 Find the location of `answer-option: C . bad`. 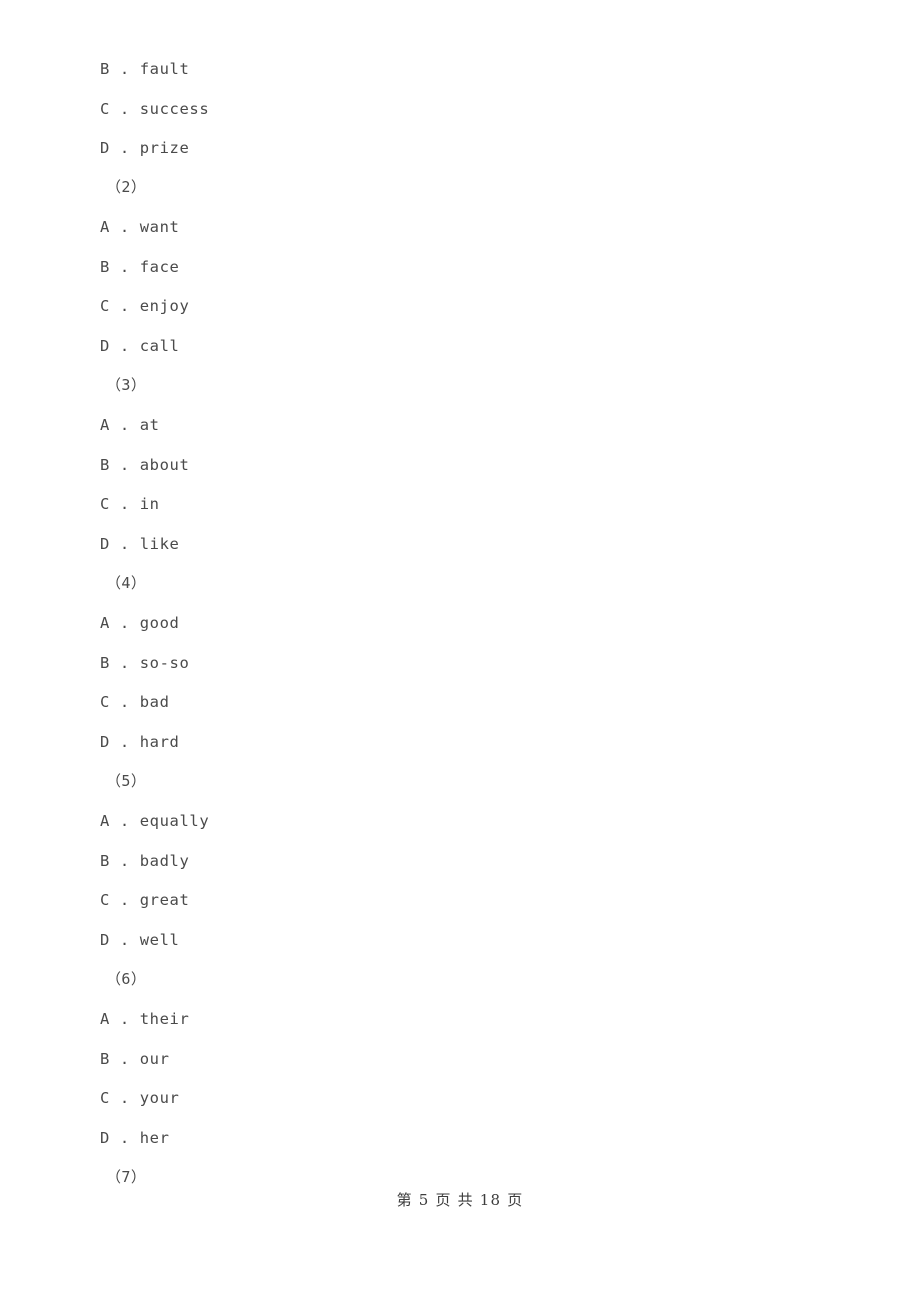

answer-option: C . bad is located at coordinates (135, 702).